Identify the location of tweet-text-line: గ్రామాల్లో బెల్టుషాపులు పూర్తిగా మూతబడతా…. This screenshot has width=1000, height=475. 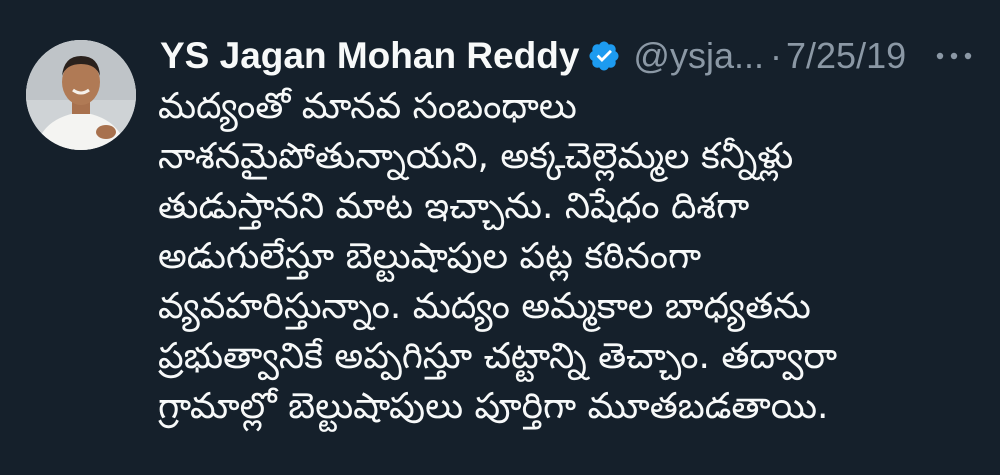
(493, 406).